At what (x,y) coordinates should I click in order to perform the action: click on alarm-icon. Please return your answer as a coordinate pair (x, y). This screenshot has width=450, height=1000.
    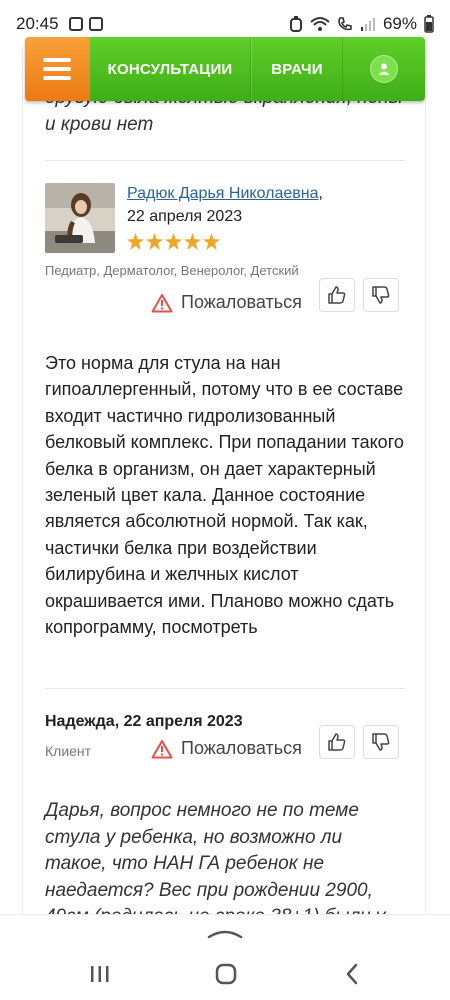
    Looking at the image, I should click on (295, 24).